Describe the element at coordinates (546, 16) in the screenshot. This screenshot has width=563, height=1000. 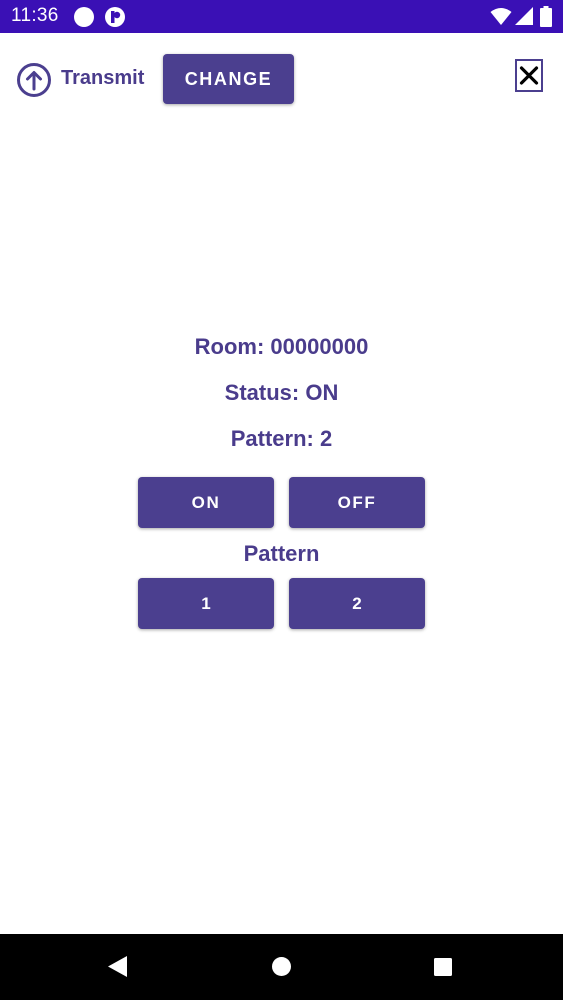
I see `battery-icon` at that location.